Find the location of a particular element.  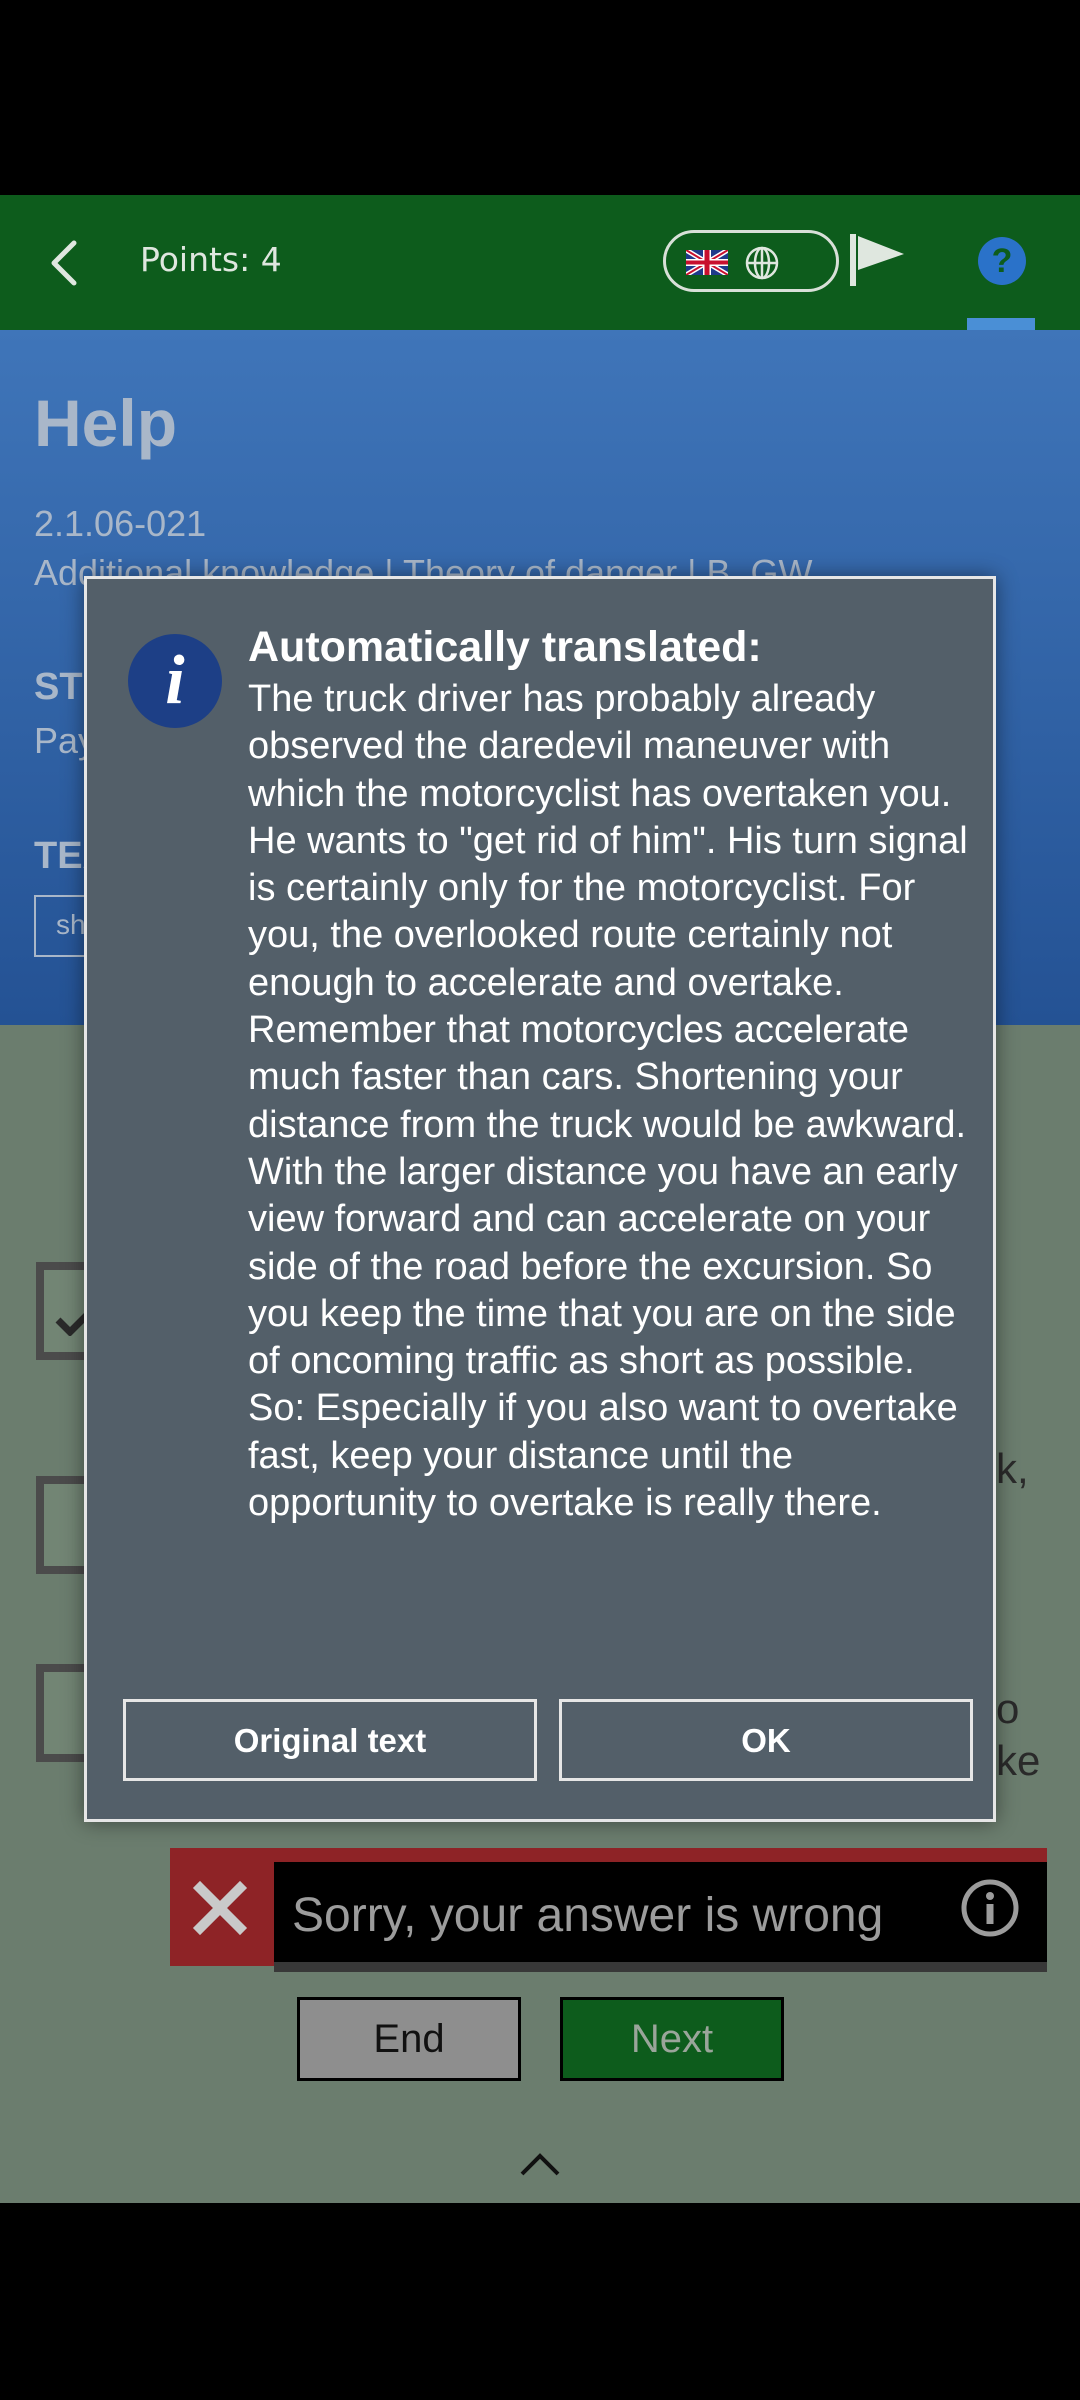

globe-icon is located at coordinates (762, 263).